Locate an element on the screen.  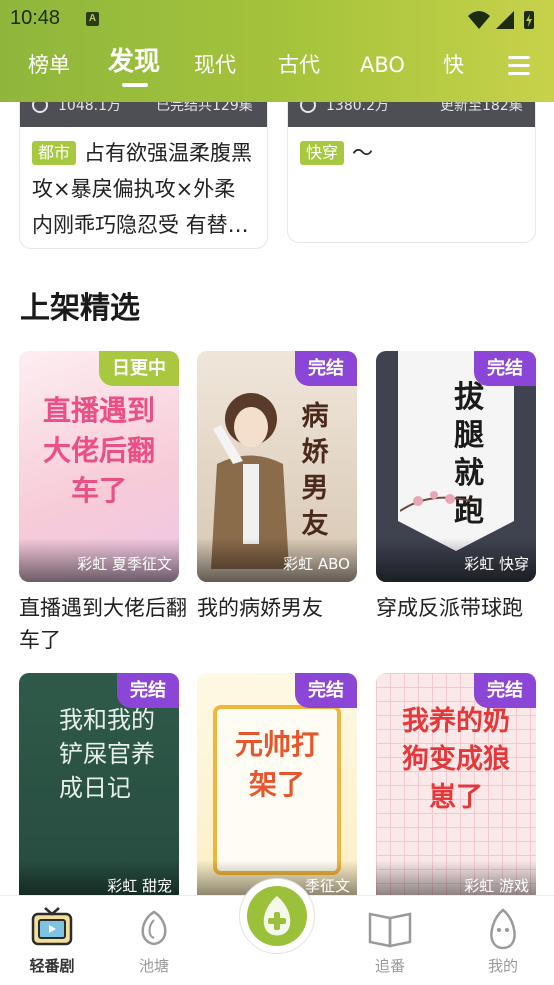
cover-artwork-title: 病娇男友 is located at coordinates (315, 470).